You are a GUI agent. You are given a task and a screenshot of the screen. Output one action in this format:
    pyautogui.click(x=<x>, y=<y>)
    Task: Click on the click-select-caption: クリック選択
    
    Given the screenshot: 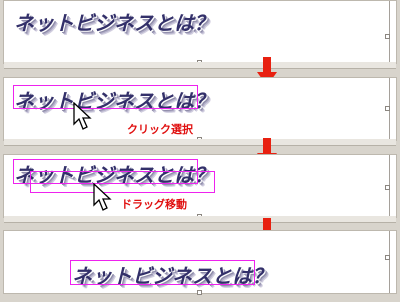 What is the action you would take?
    pyautogui.click(x=160, y=129)
    